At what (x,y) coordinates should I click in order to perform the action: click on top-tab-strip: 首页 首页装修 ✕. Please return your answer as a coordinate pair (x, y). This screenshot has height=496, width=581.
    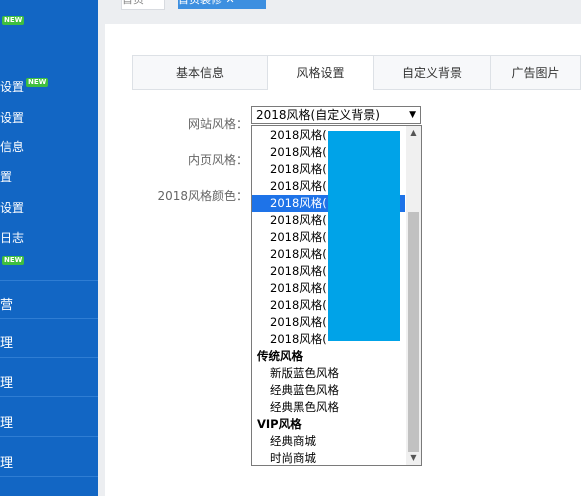
    Looking at the image, I should click on (339, 11).